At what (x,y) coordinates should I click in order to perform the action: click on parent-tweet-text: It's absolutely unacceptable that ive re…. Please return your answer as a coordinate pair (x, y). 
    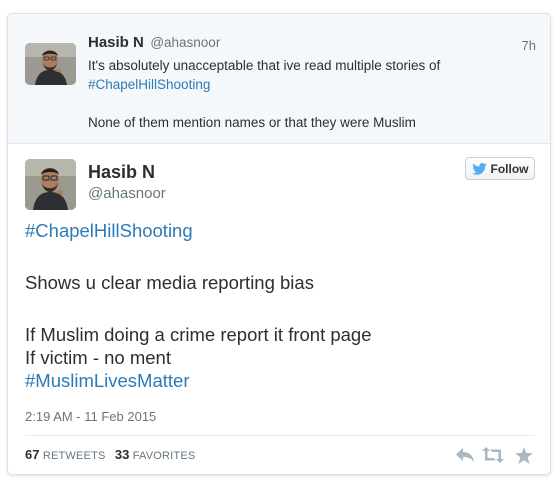
    Looking at the image, I should click on (310, 94).